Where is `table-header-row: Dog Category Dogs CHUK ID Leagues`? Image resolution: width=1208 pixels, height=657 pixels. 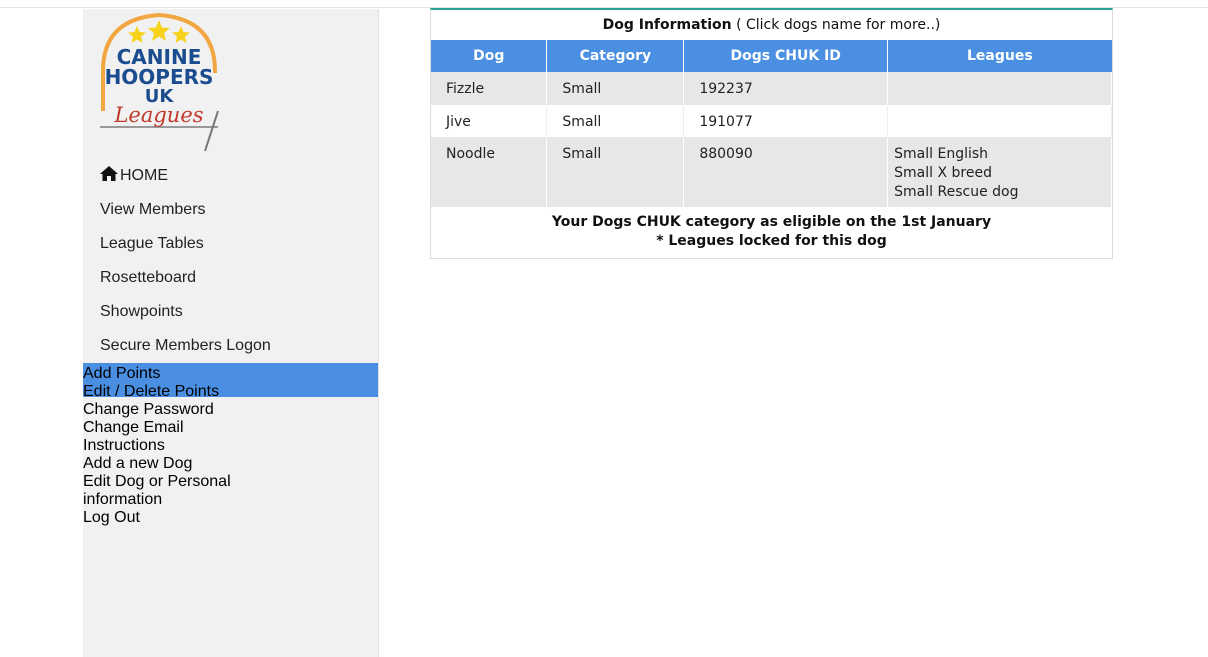 table-header-row: Dog Category Dogs CHUK ID Leagues is located at coordinates (771, 56).